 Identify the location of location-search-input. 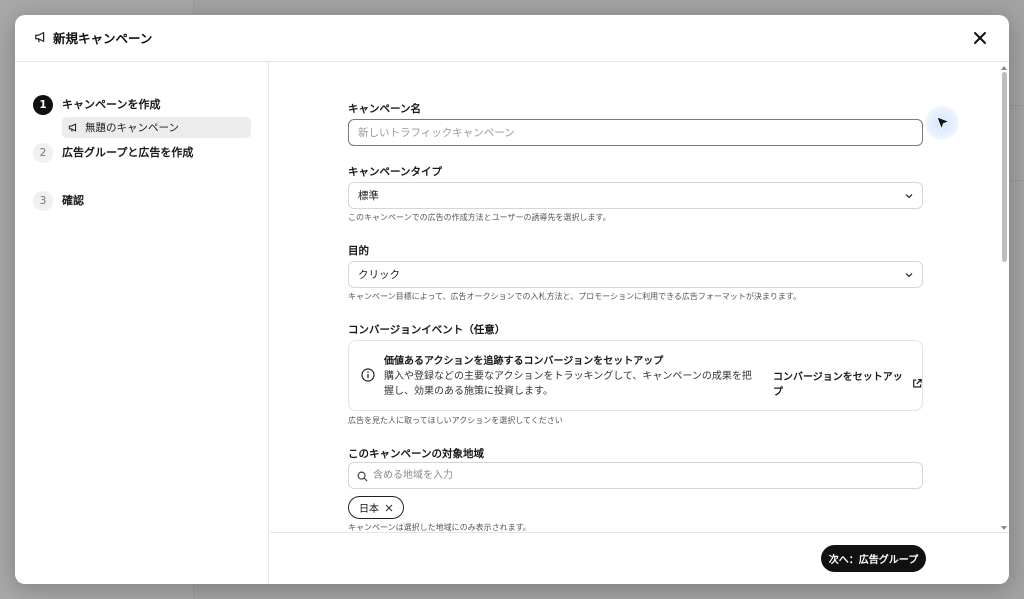
(643, 475).